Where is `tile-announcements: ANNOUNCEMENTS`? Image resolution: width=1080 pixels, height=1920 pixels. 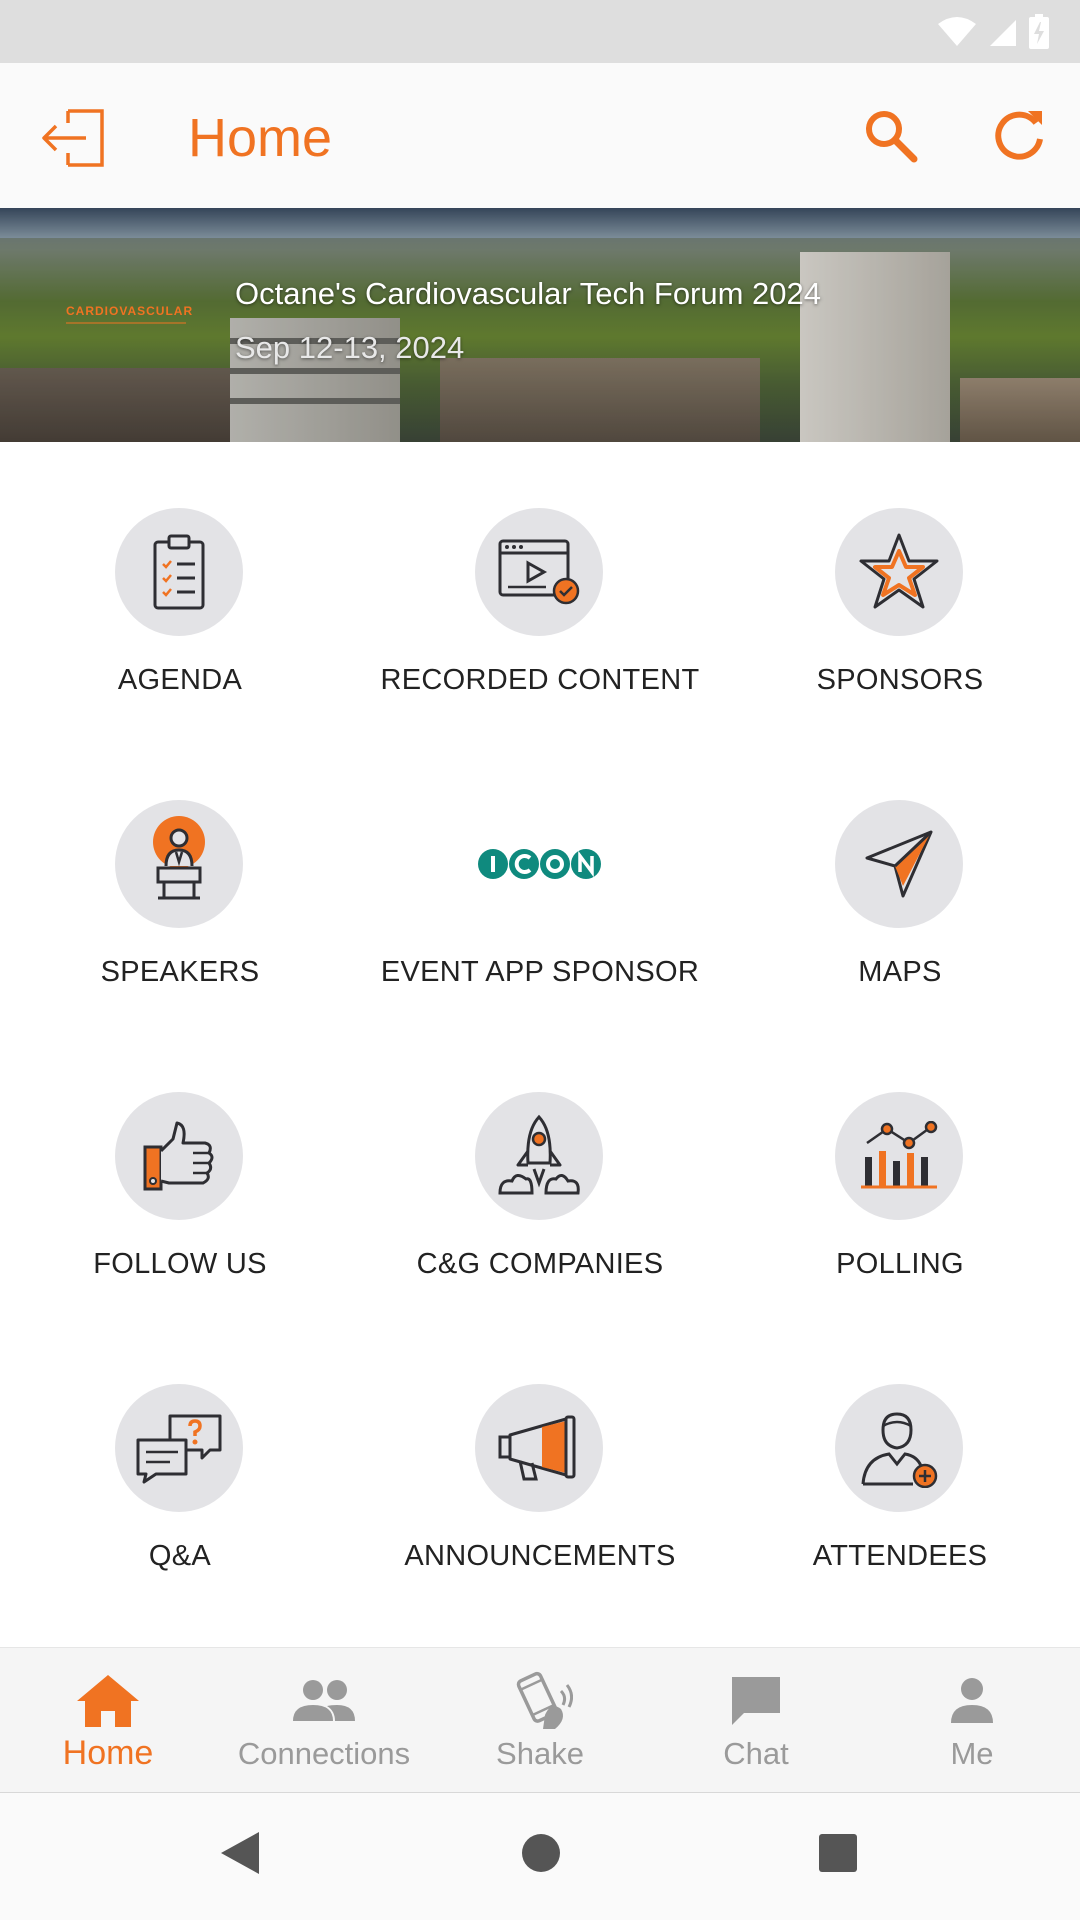
tile-announcements: ANNOUNCEMENTS is located at coordinates (540, 1464).